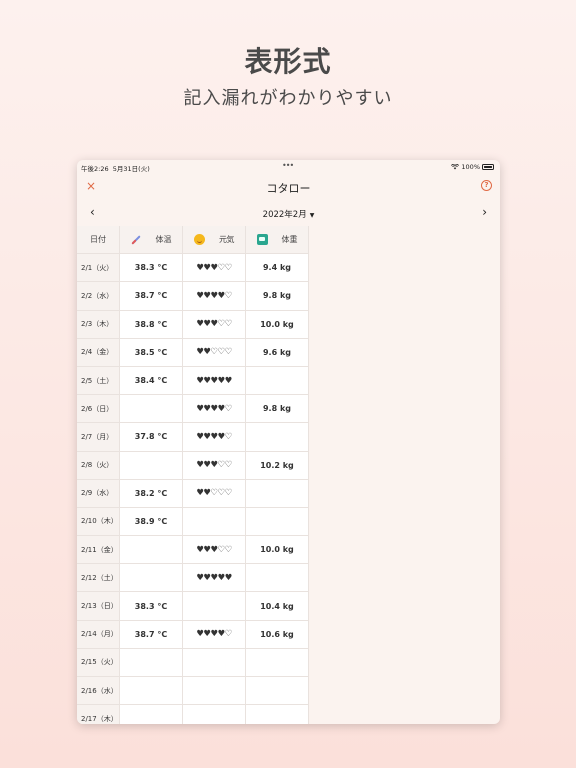  Describe the element at coordinates (98, 634) in the screenshot. I see `date-cell: 2/14（月）` at that location.